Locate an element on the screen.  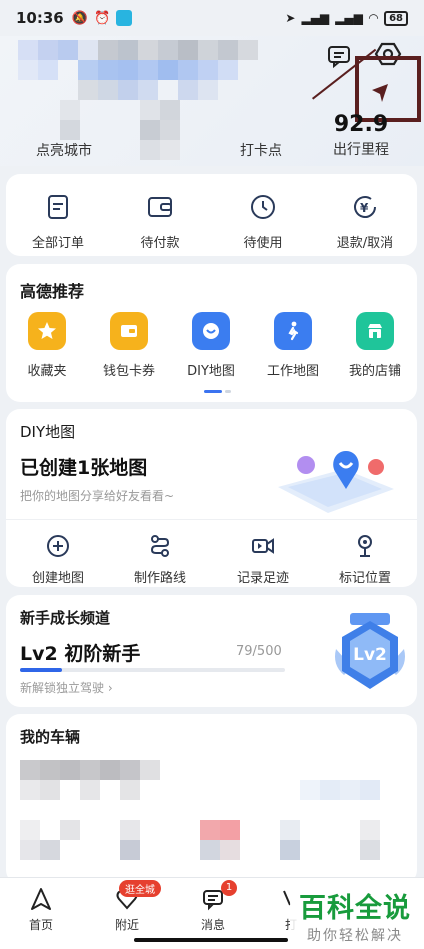
messages-badge: 1 is located at coordinates (229, 888).